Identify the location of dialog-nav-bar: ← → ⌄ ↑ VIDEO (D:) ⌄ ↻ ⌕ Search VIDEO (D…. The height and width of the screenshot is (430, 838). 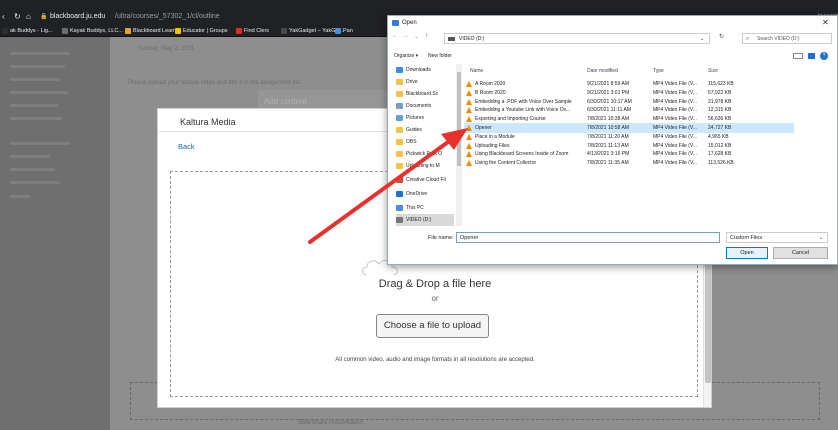
(612, 39).